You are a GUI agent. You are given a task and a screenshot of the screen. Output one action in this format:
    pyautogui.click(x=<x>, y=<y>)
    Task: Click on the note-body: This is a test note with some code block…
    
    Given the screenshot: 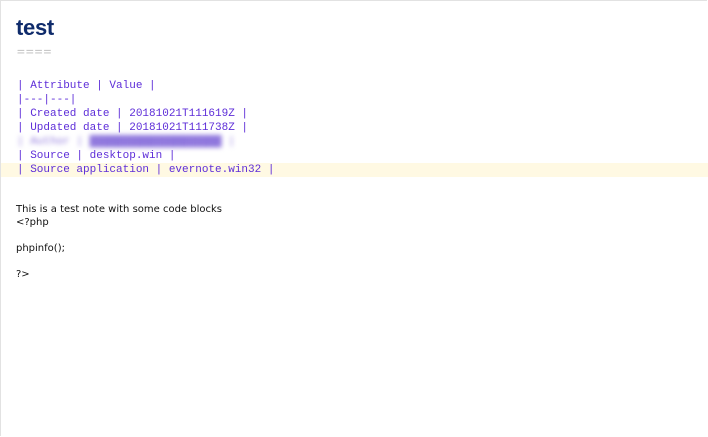 What is the action you would take?
    pyautogui.click(x=119, y=242)
    